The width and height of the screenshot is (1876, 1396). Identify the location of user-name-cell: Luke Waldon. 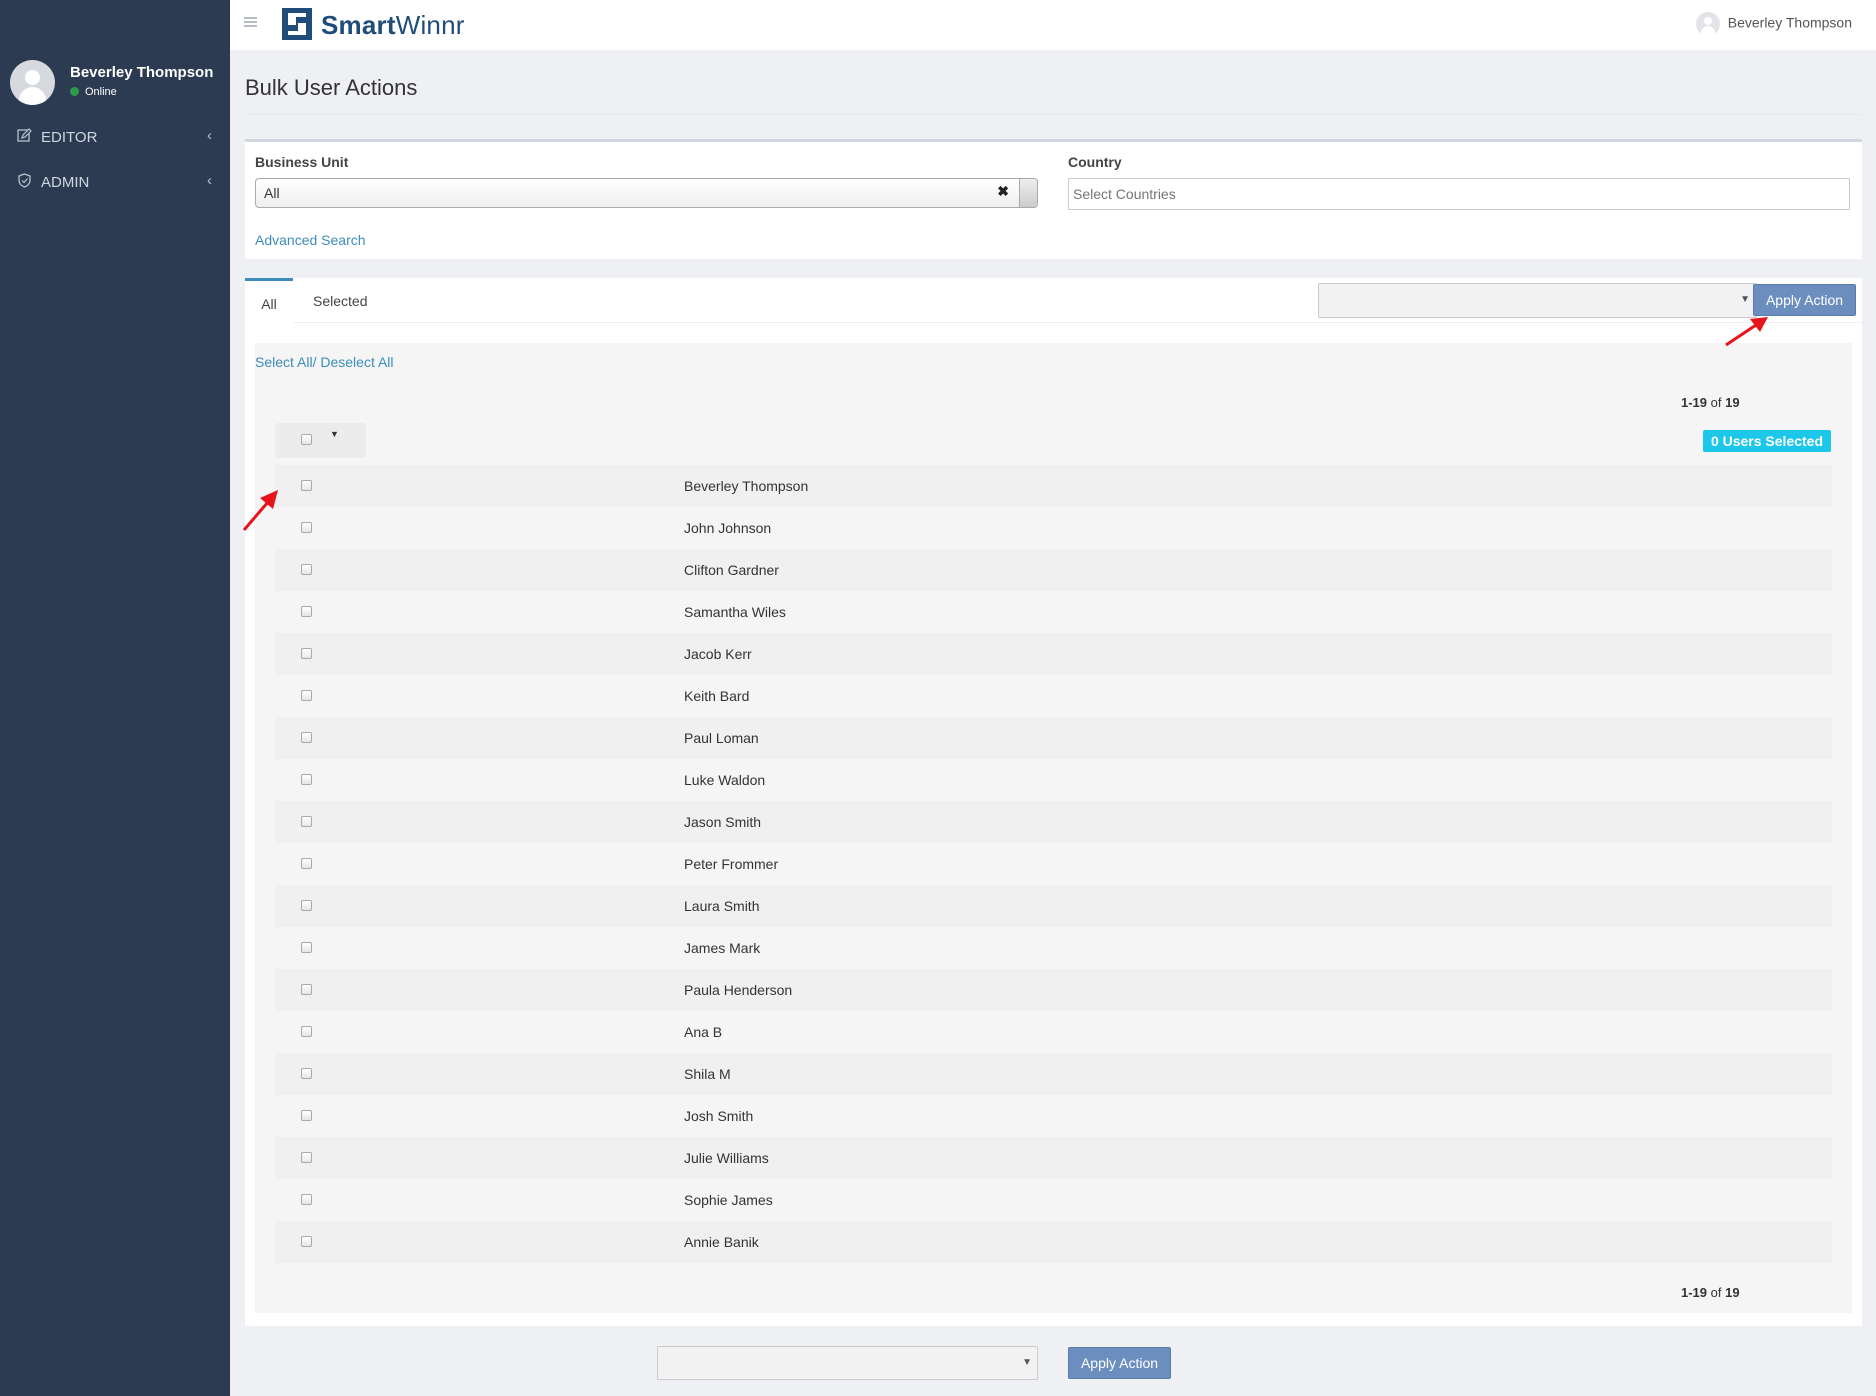
(725, 780).